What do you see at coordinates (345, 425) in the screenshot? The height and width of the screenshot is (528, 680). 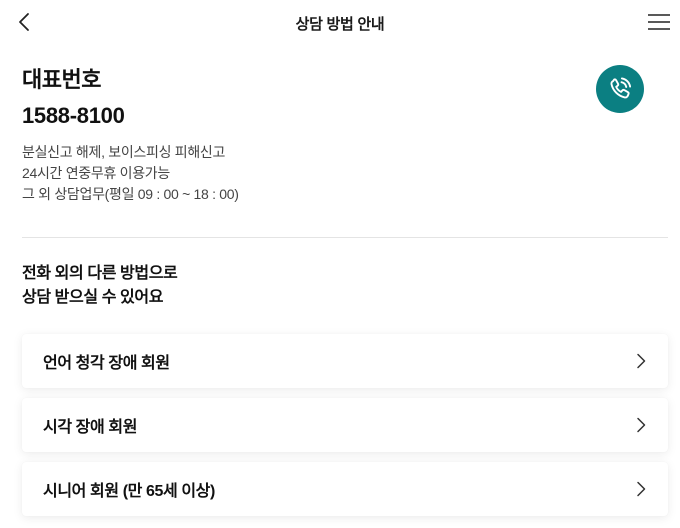 I see `option-visually-impaired: 시각 장애 회원` at bounding box center [345, 425].